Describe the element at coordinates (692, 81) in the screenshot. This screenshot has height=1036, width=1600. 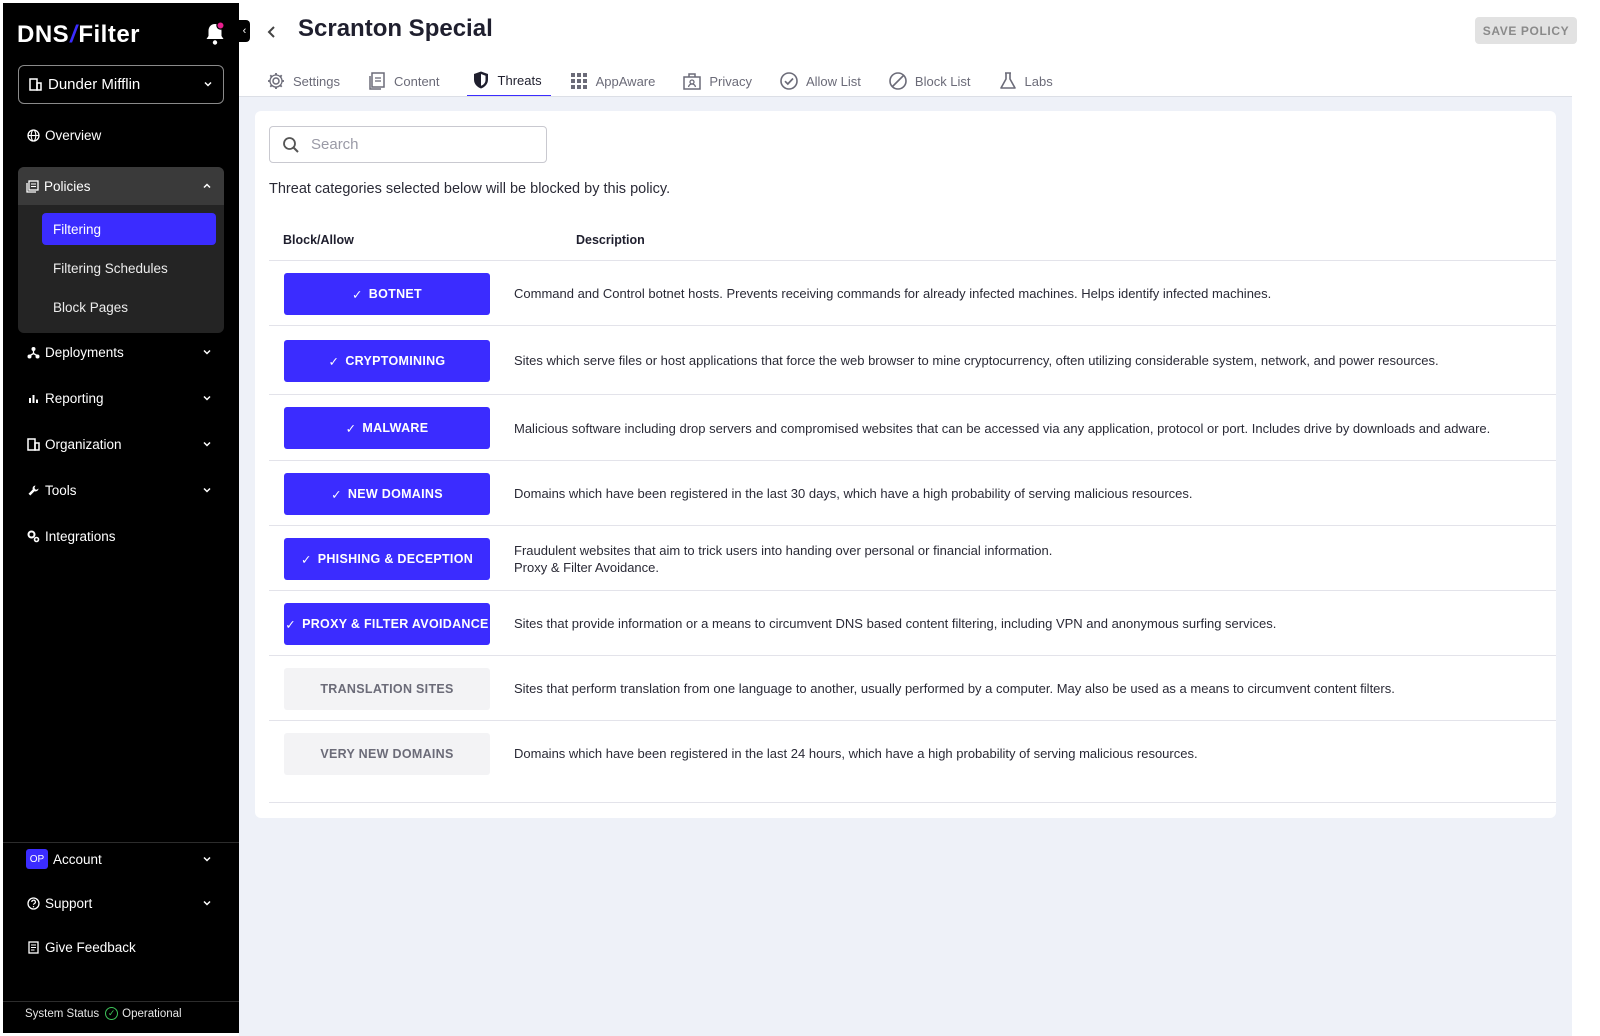
I see `privacy-icon` at that location.